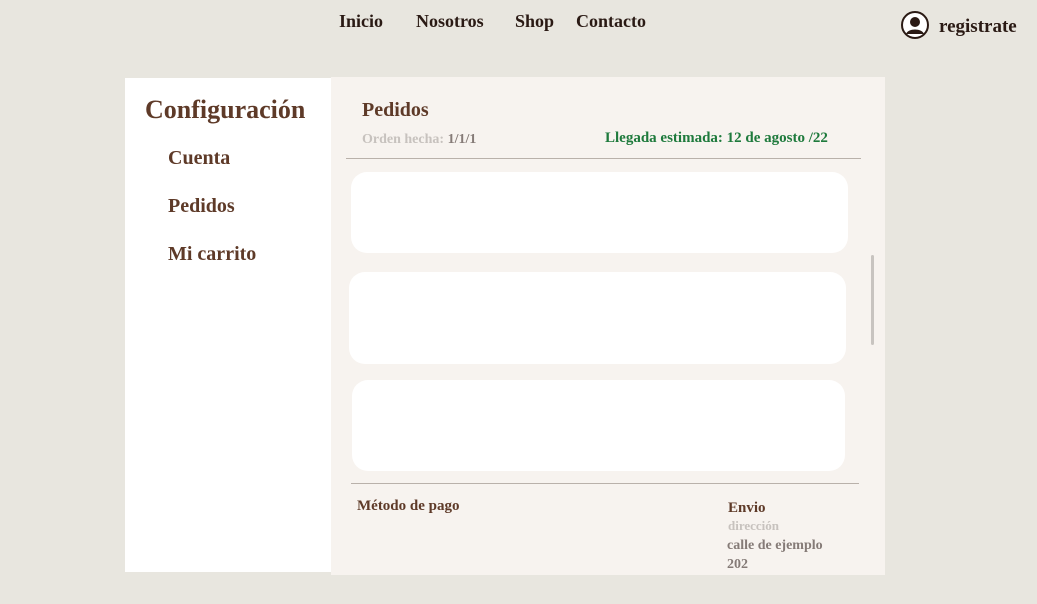 The width and height of the screenshot is (1037, 604). Describe the element at coordinates (978, 26) in the screenshot. I see `register-label: registrate` at that location.